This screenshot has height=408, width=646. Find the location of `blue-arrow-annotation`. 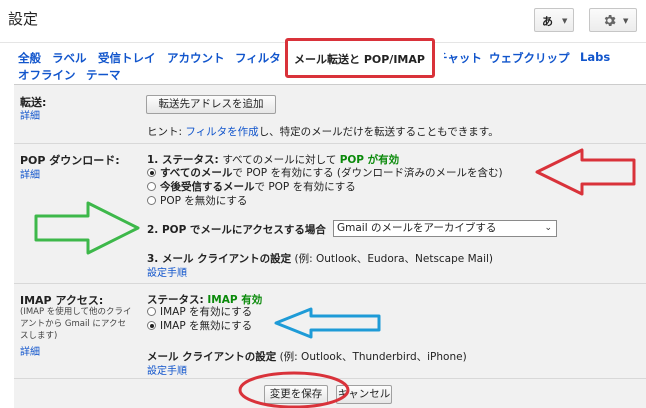

blue-arrow-annotation is located at coordinates (327, 323).